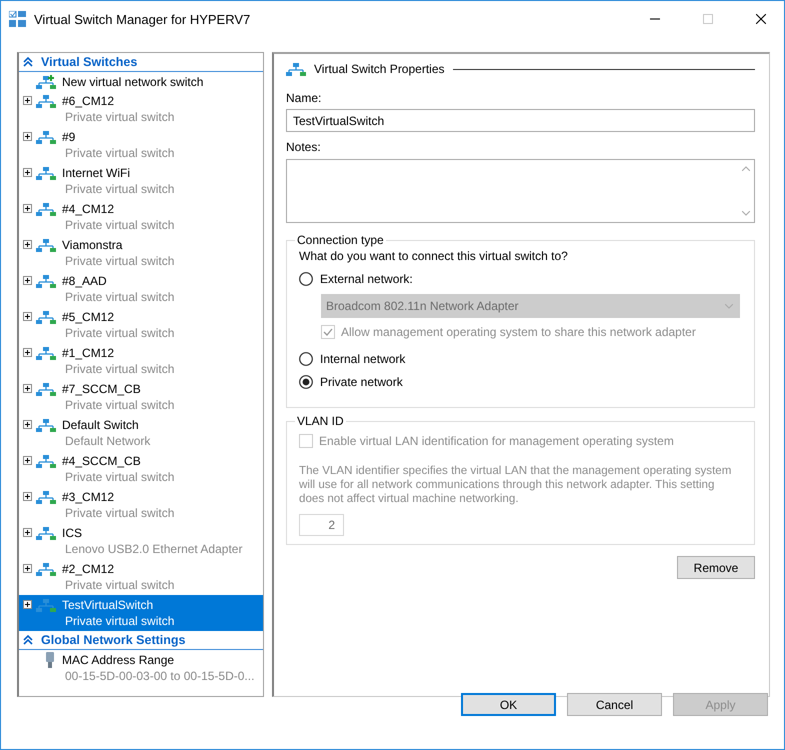 This screenshot has height=750, width=785. I want to click on switch-list-item: #4_CM12 Private virtual switch, so click(141, 217).